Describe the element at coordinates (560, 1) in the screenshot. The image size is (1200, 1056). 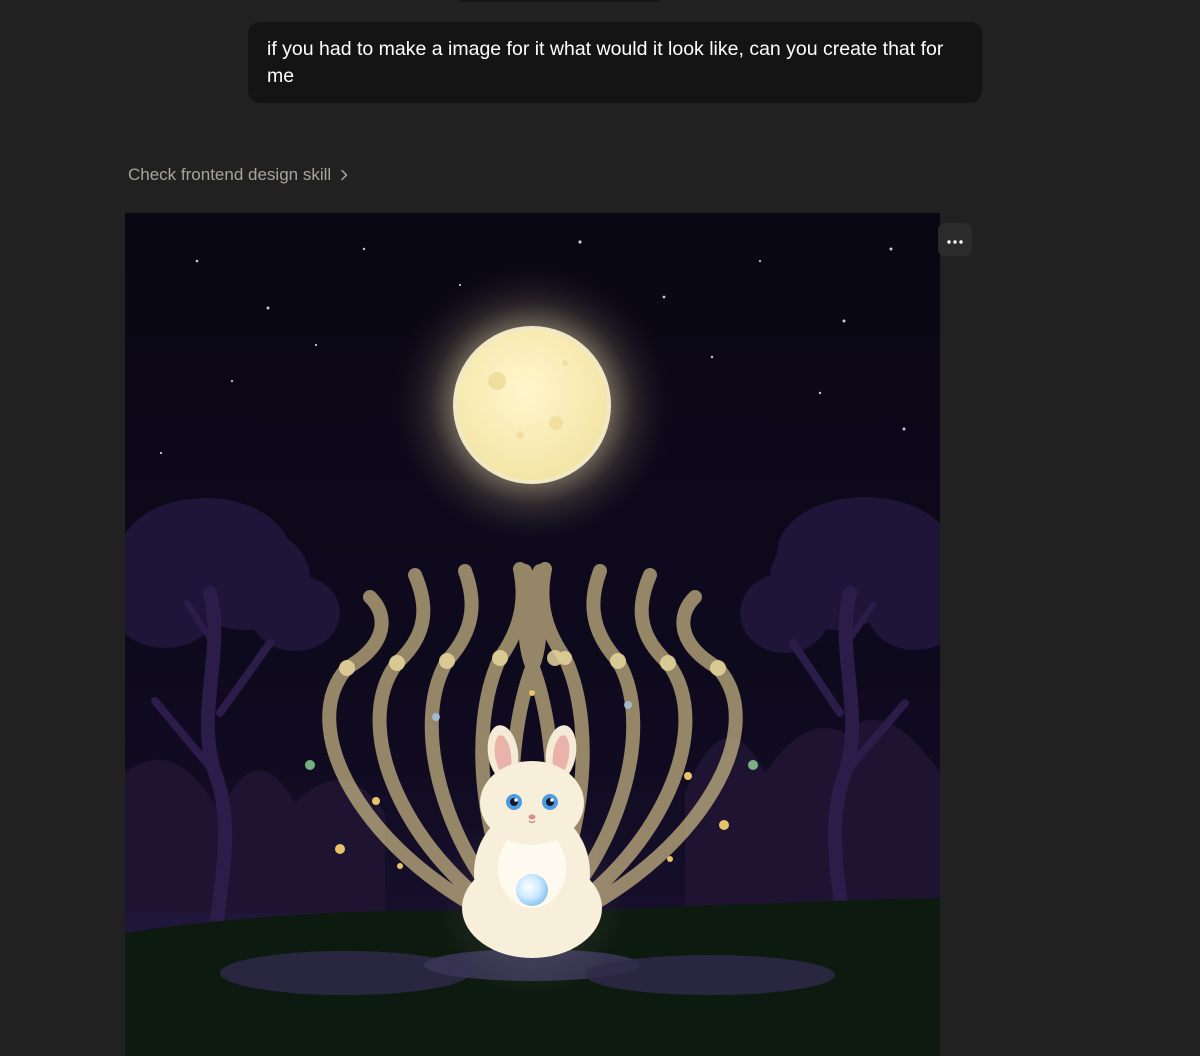
I see `previous-element-edge` at that location.